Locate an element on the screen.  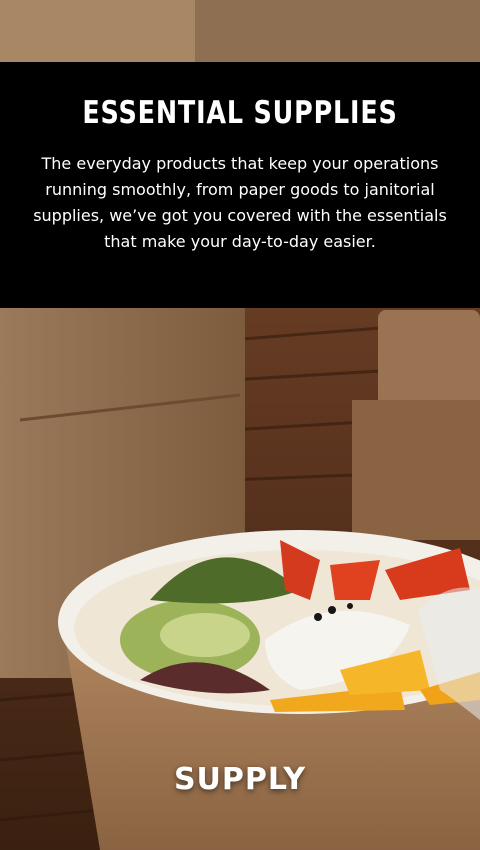
brand-wordmark: SUPPLY is located at coordinates (240, 779).